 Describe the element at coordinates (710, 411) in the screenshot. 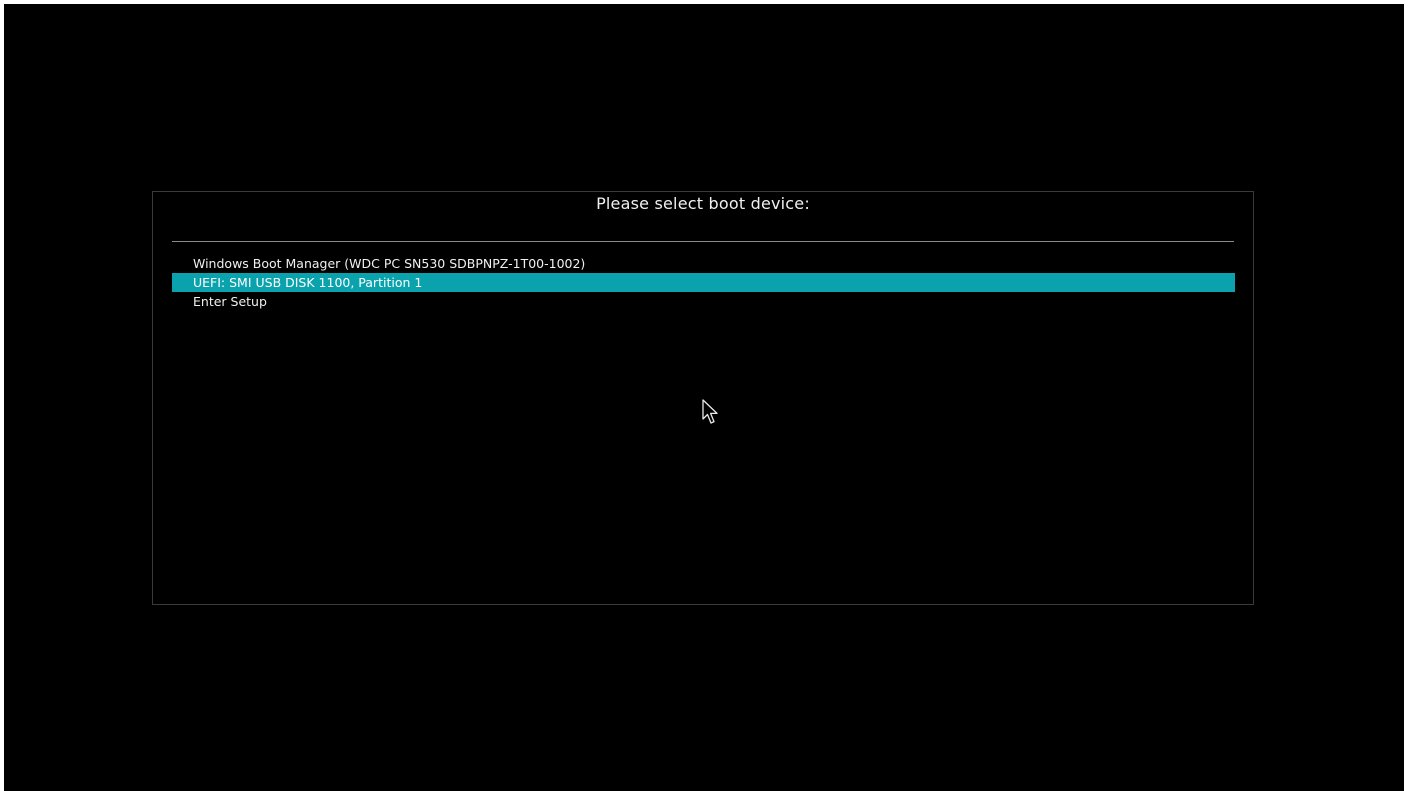

I see `mouse-pointer-icon` at that location.